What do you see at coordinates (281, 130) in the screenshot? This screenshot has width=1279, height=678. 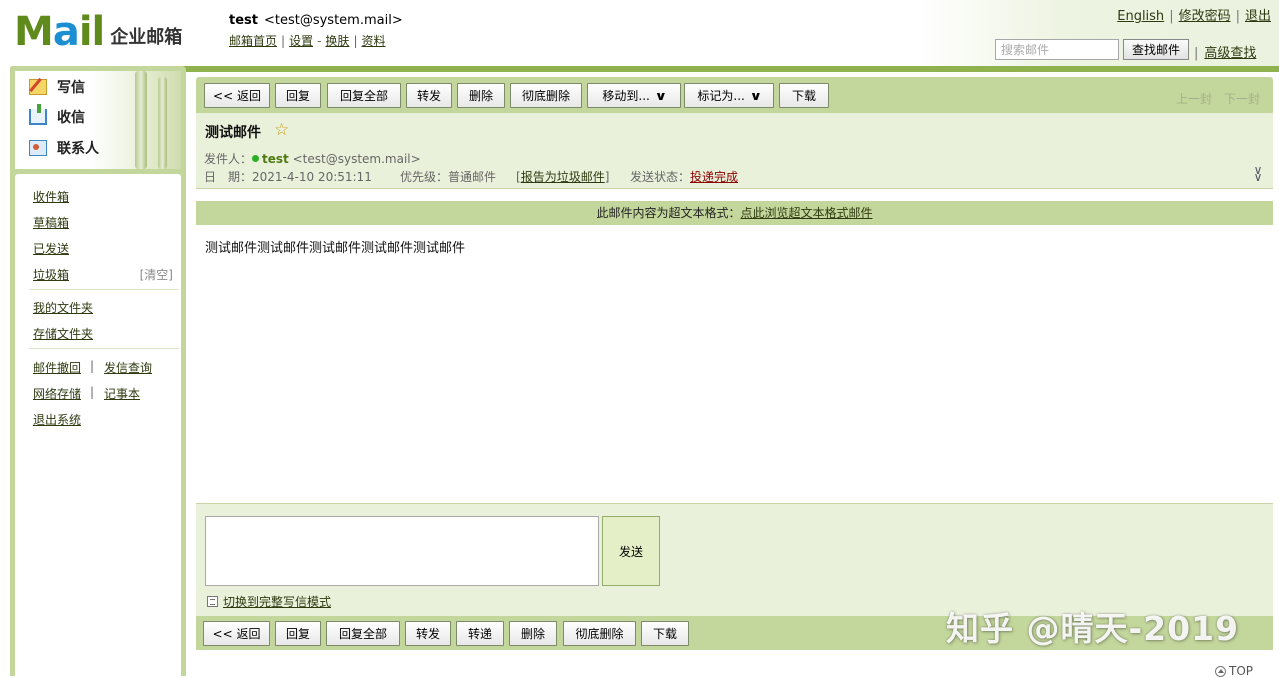 I see `star-icon: ☆` at bounding box center [281, 130].